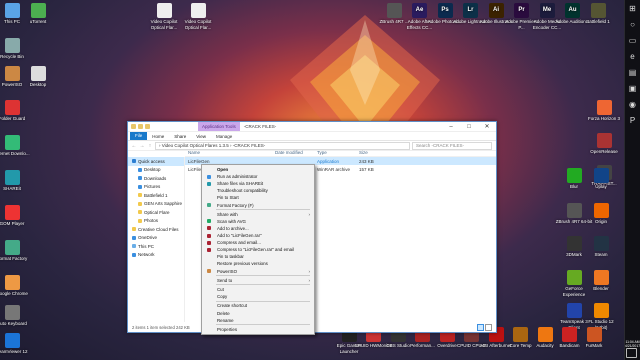  I want to click on desktop-icon: Desktop, so click(38, 77).